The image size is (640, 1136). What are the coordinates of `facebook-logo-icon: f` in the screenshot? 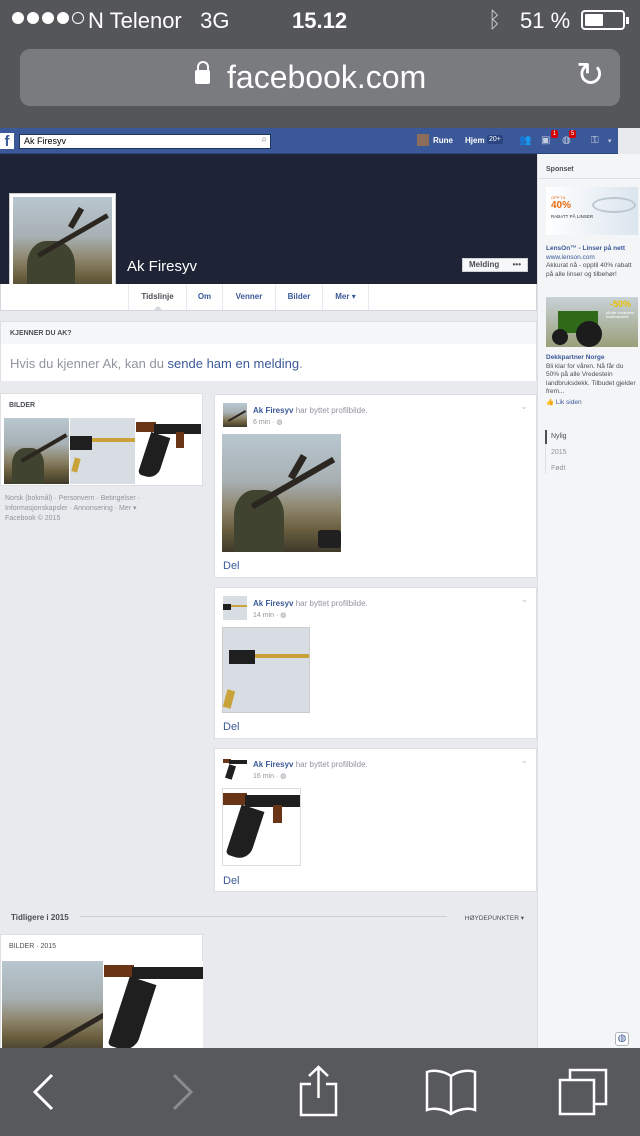 It's located at (7, 141).